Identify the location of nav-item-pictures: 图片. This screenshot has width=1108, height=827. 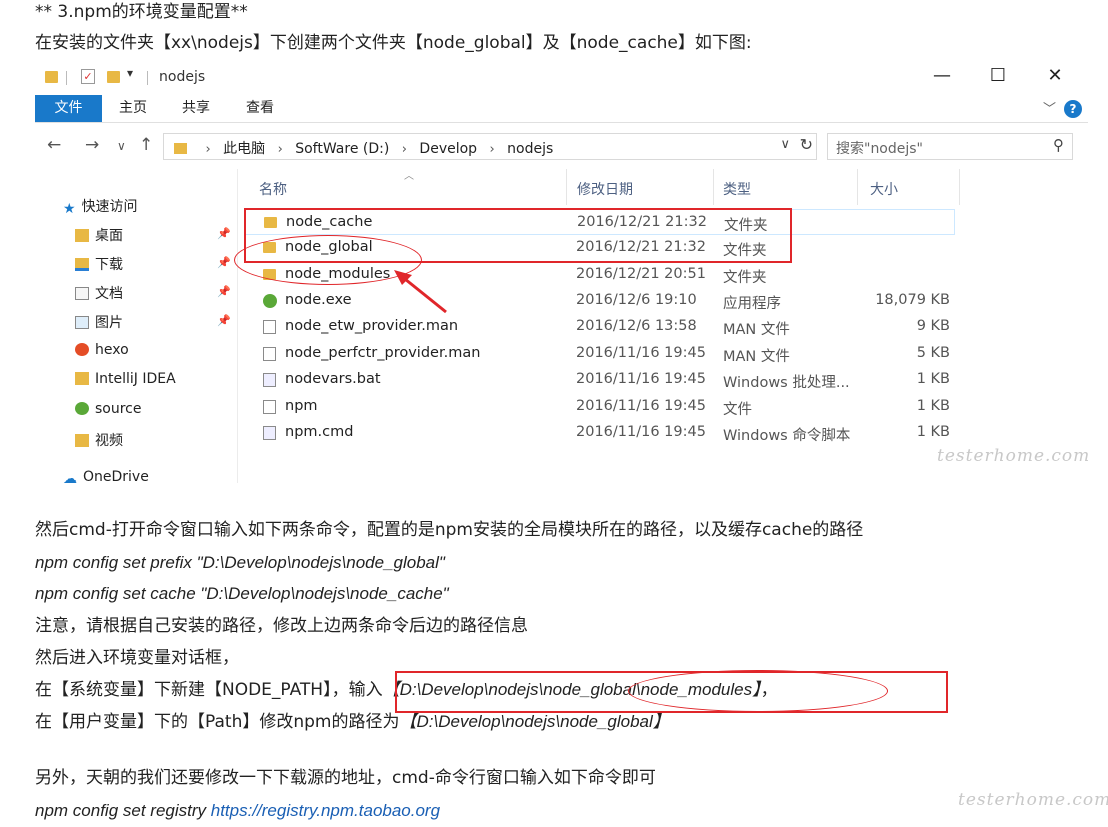
(99, 322).